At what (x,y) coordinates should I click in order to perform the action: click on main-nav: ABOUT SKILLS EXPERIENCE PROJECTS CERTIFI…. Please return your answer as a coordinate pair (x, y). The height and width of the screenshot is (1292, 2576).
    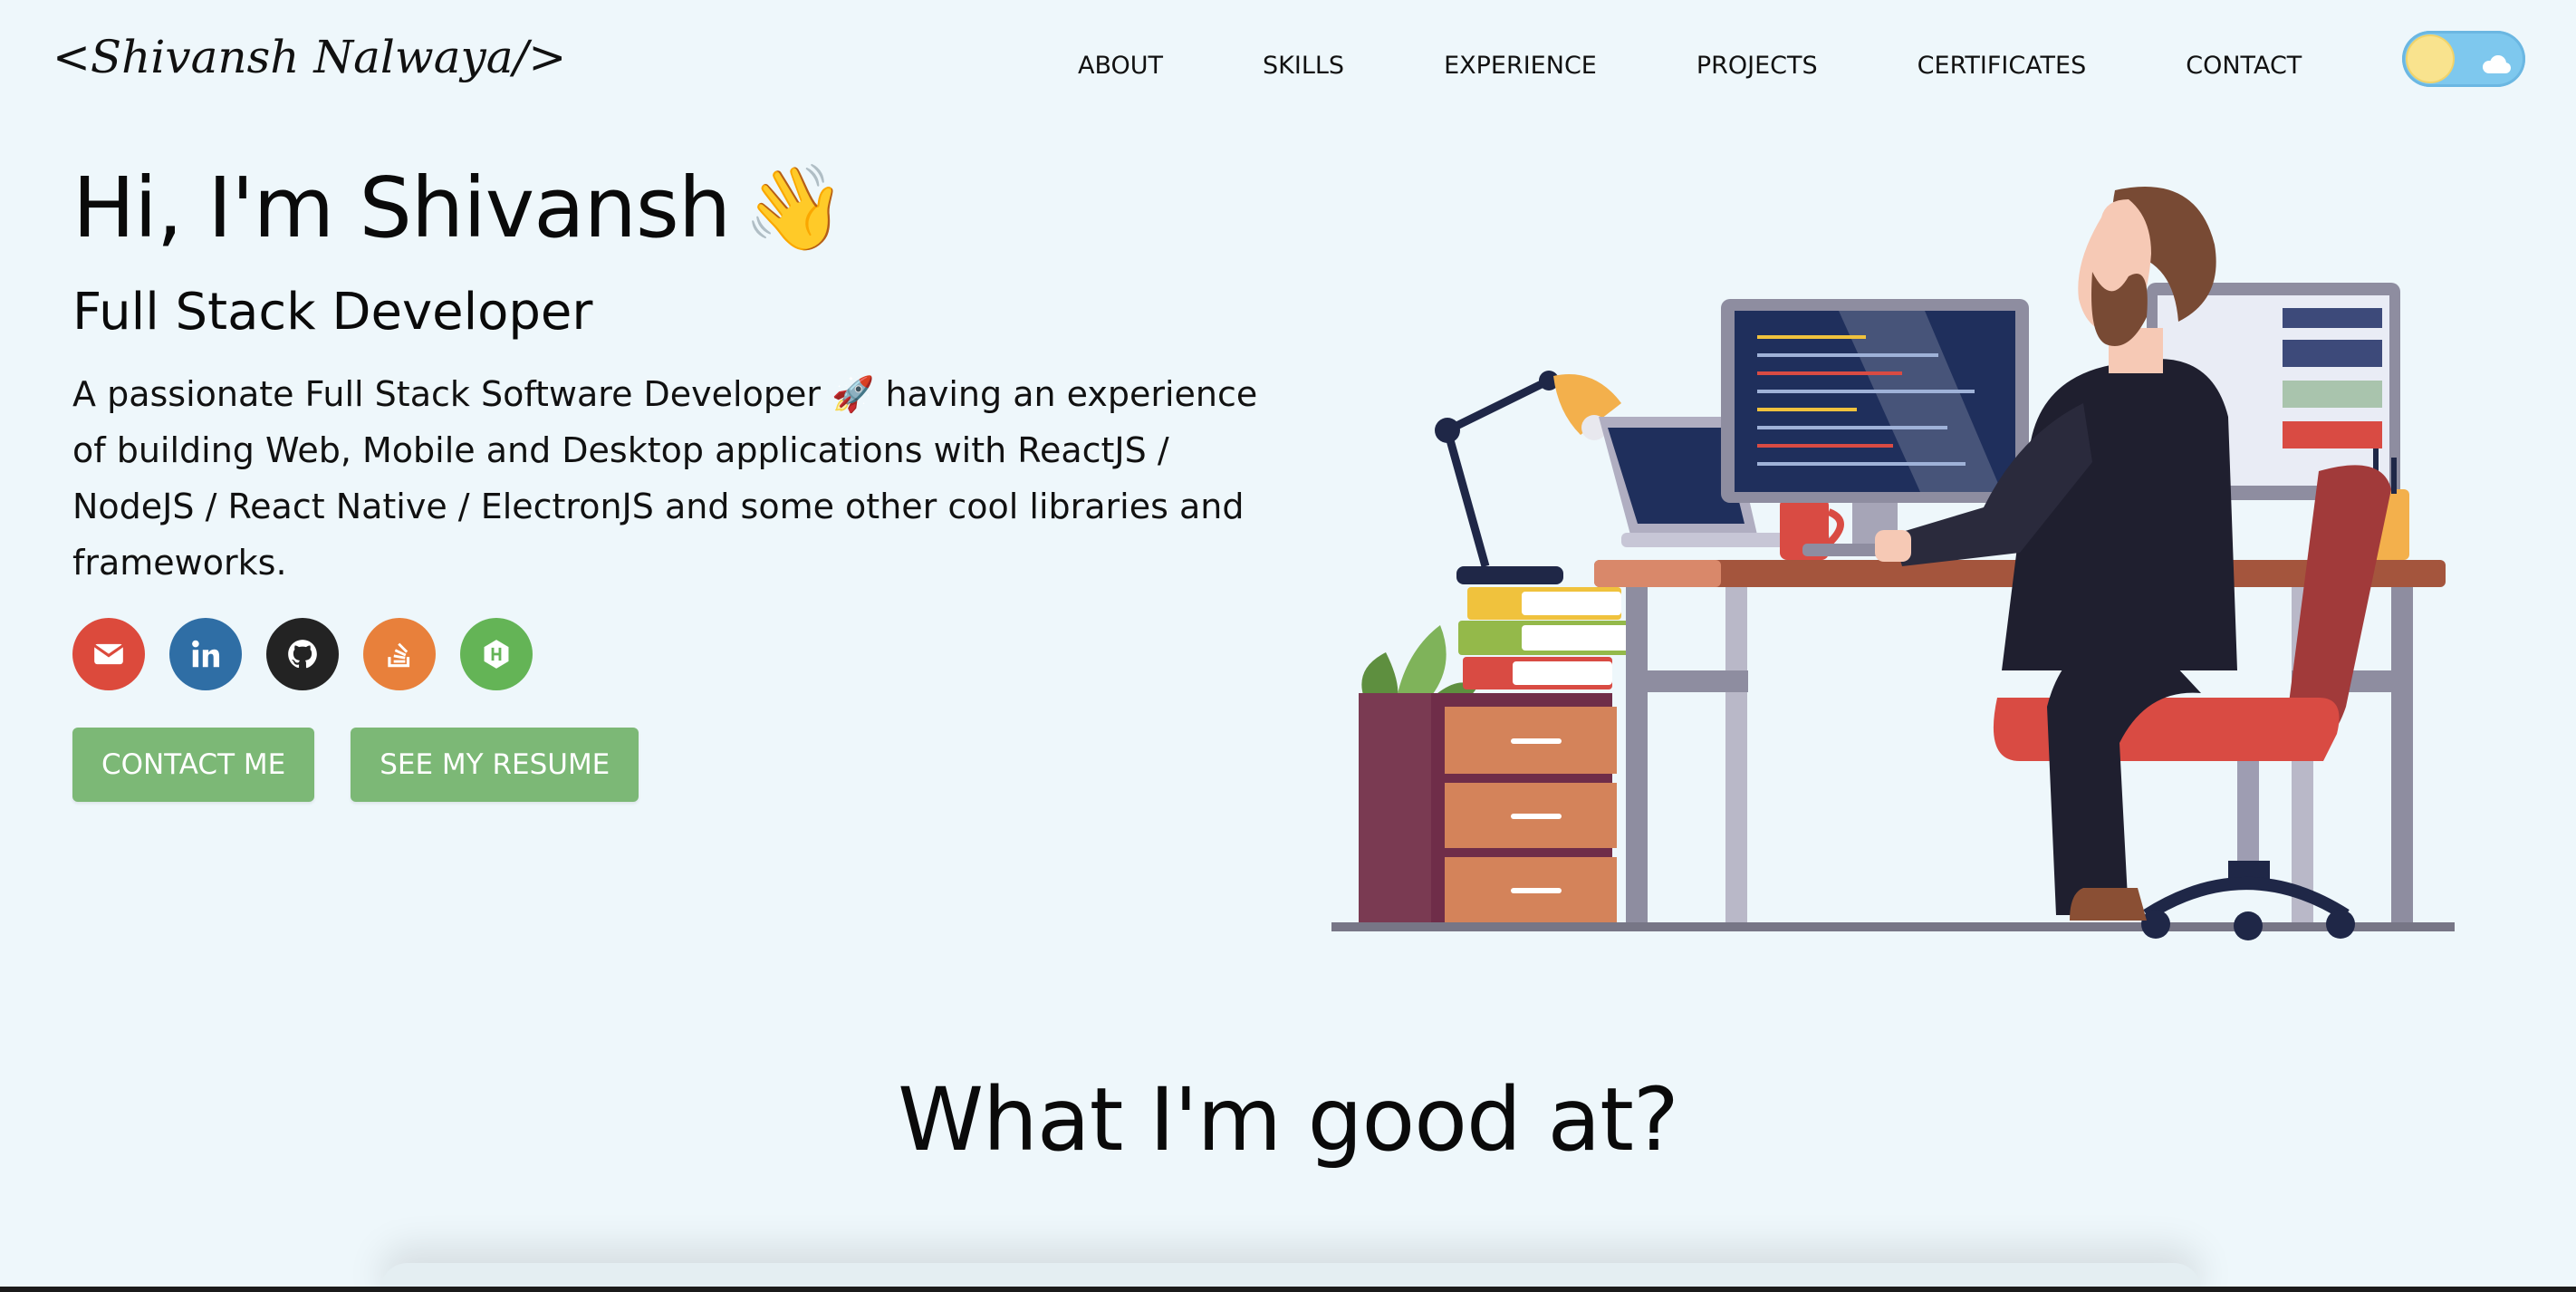
    Looking at the image, I should click on (1690, 65).